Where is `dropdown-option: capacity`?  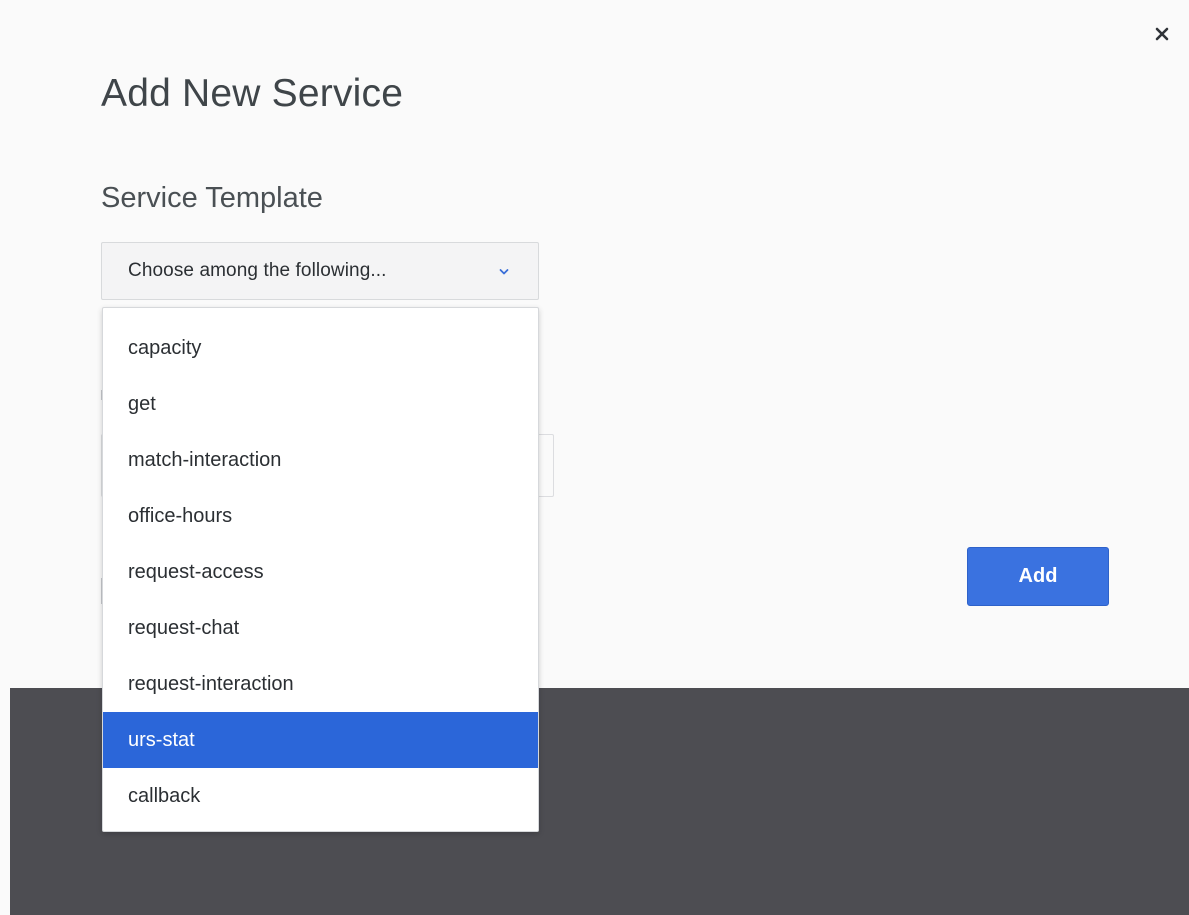
dropdown-option: capacity is located at coordinates (320, 348).